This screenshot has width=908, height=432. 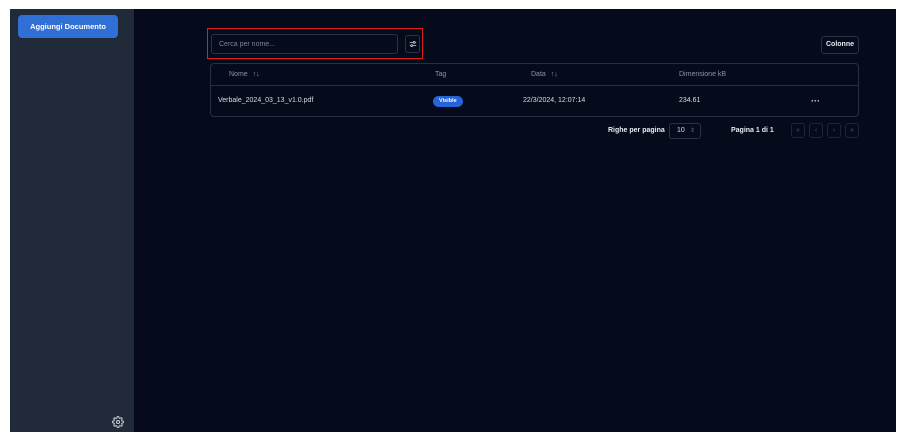 I want to click on sidebar: Aggiungi Documento, so click(x=72, y=220).